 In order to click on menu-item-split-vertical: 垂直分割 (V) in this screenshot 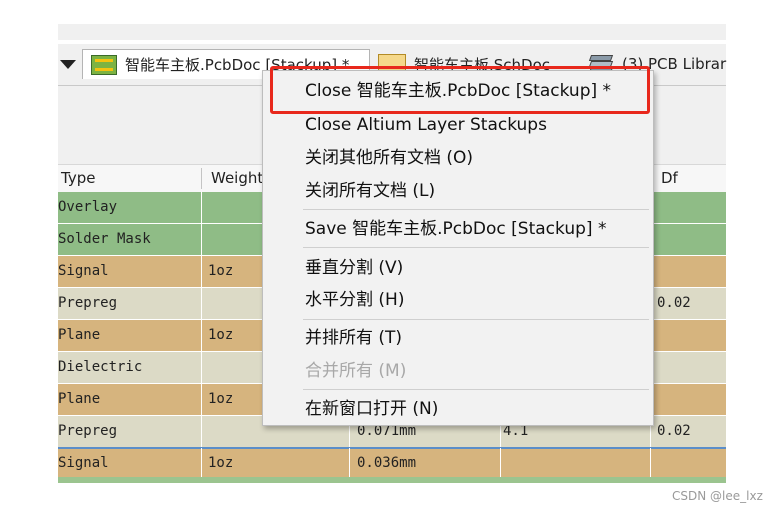, I will do `click(354, 268)`.